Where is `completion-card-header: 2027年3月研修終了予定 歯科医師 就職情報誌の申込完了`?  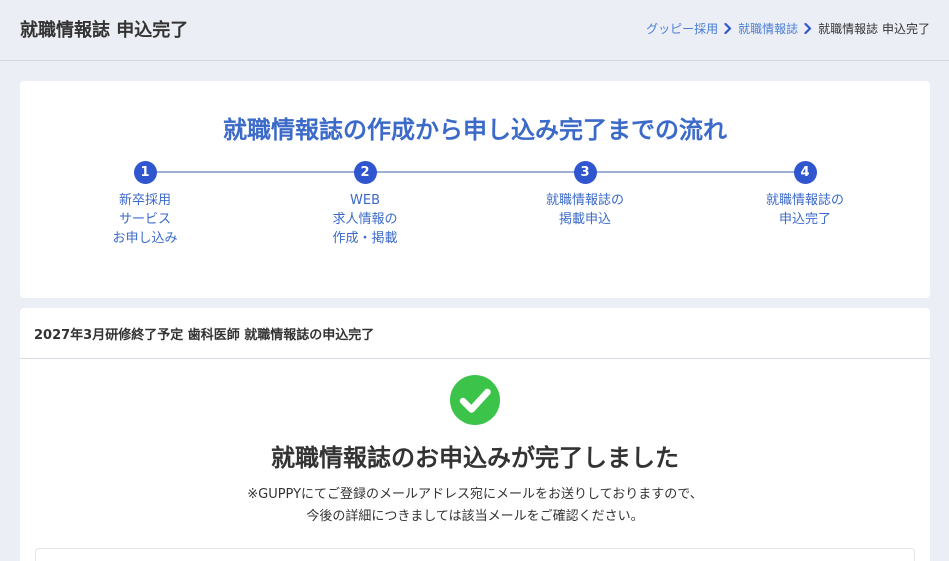 completion-card-header: 2027年3月研修終了予定 歯科医師 就職情報誌の申込完了 is located at coordinates (475, 333).